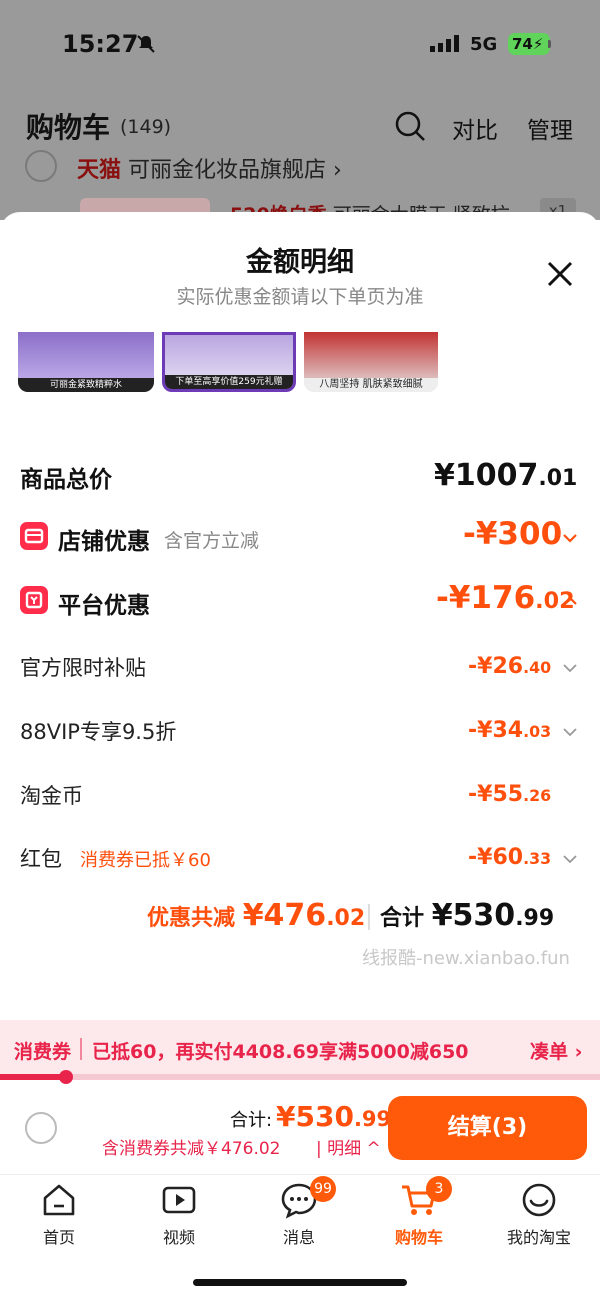 This screenshot has width=600, height=1300. I want to click on vip-discount-value: -¥34.03, so click(509, 730).